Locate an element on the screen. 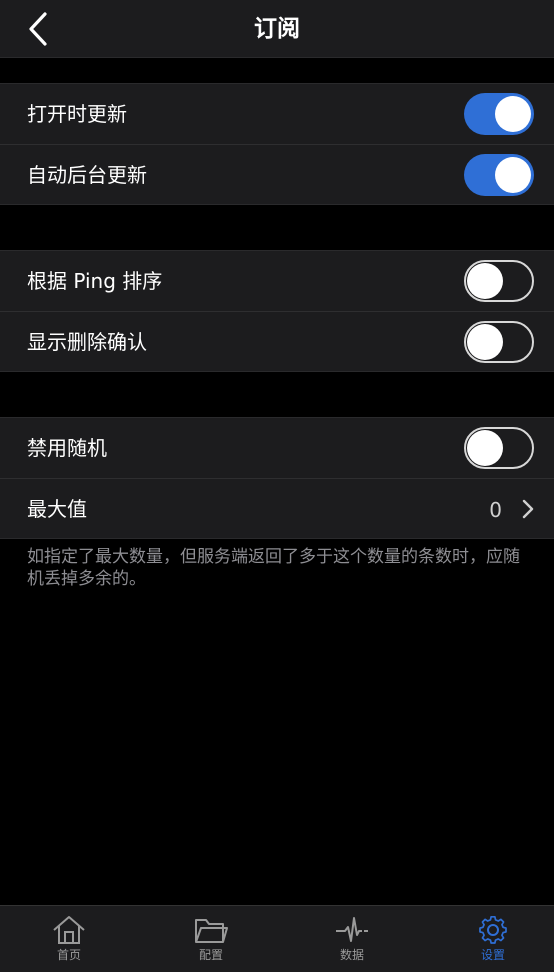  row-sort-by-ping: 根据 Ping 排序 is located at coordinates (277, 281).